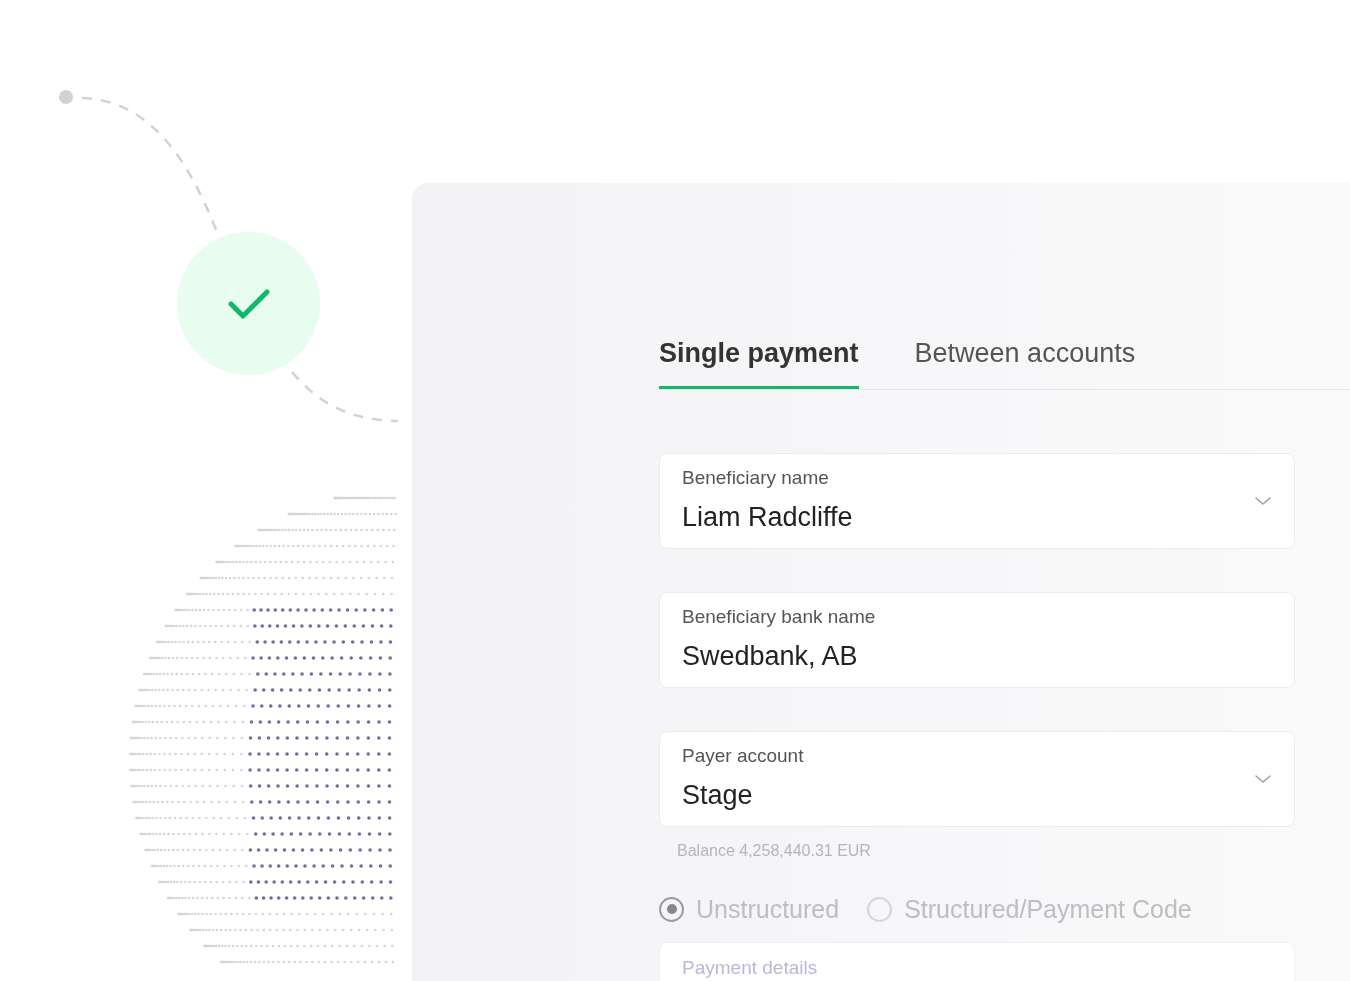  I want to click on field-label: Payer account, so click(743, 756).